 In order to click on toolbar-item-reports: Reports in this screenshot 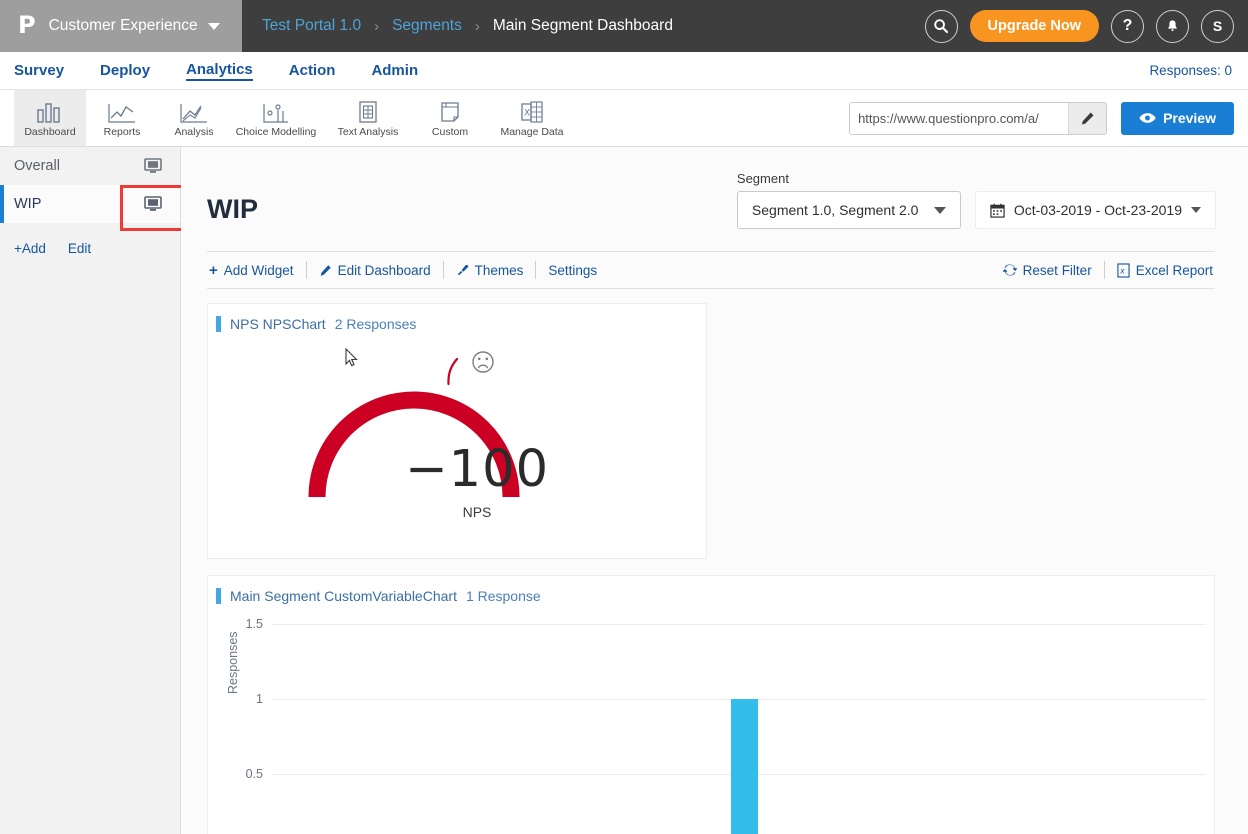, I will do `click(122, 118)`.